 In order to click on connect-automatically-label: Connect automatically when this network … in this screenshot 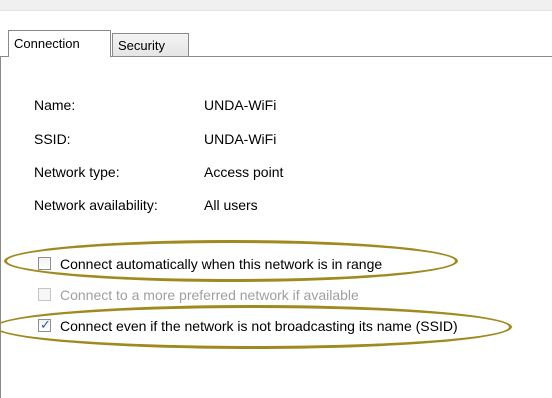, I will do `click(221, 264)`.